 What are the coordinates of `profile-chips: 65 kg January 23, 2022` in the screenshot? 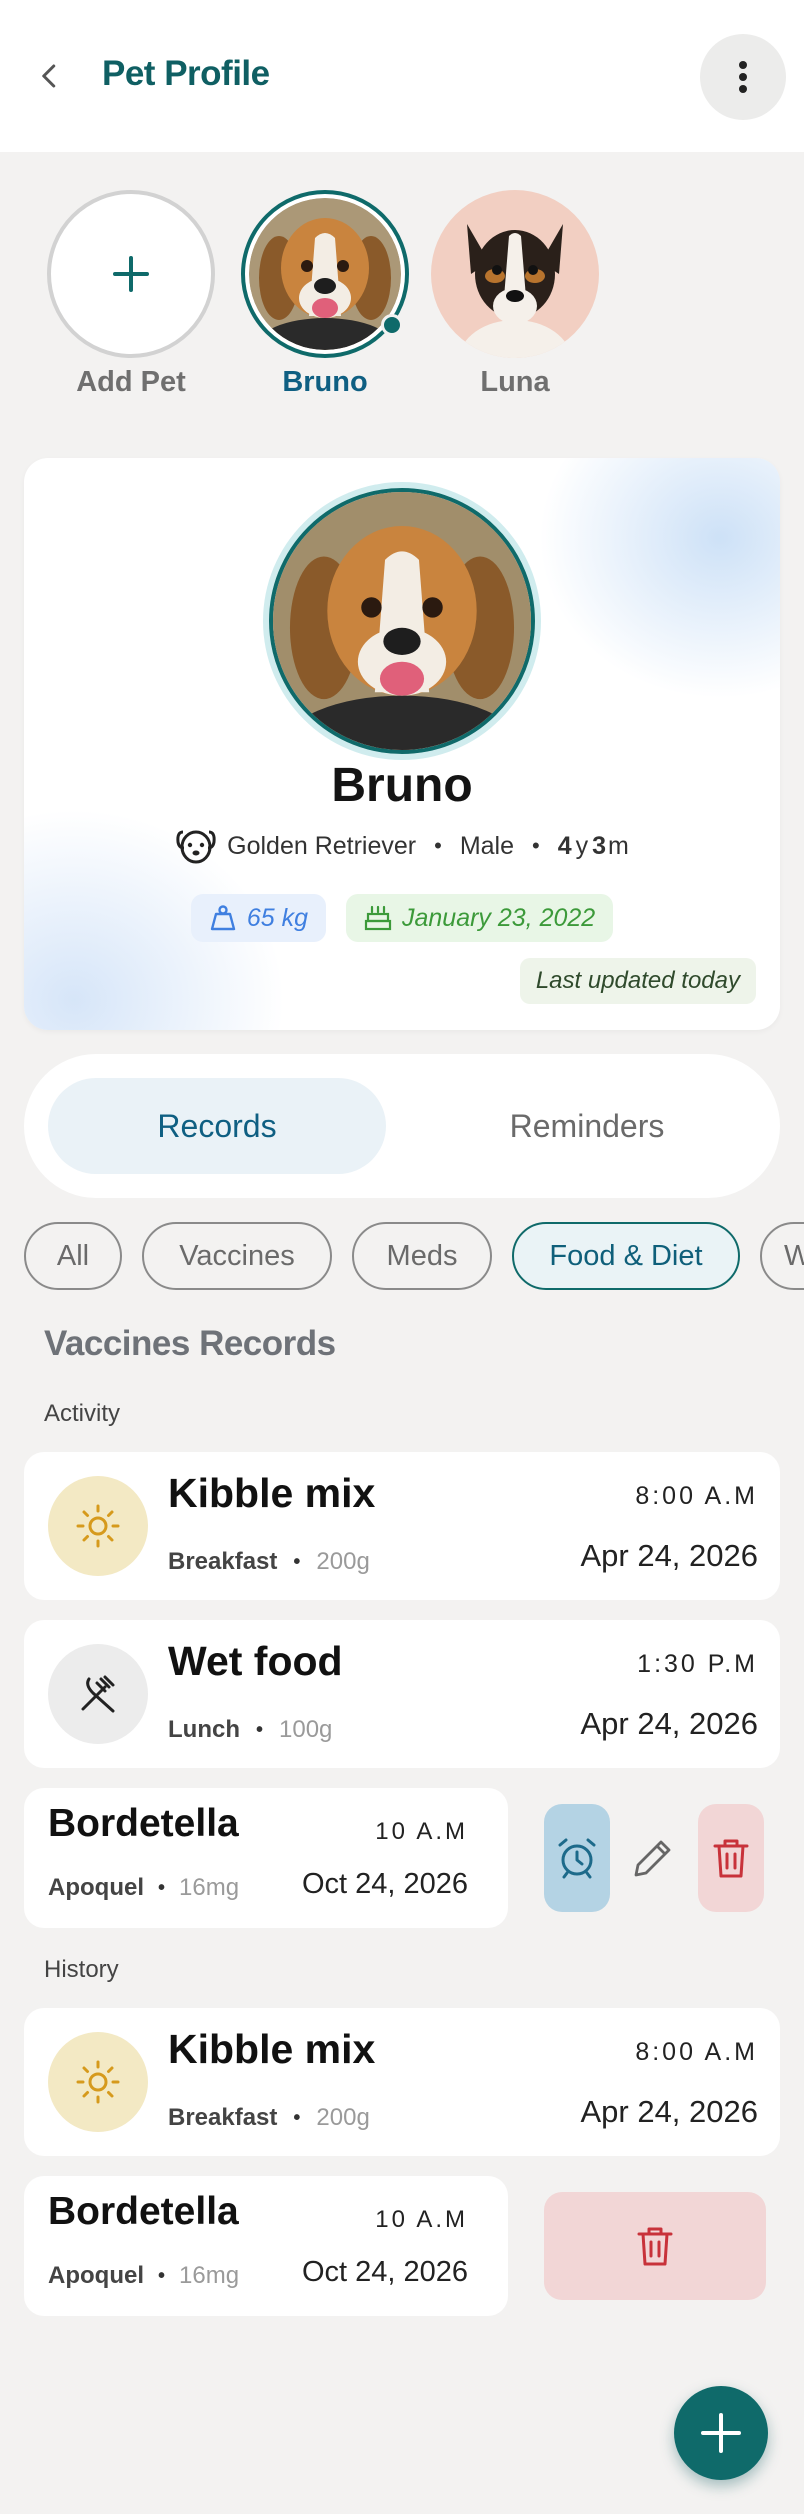 It's located at (402, 918).